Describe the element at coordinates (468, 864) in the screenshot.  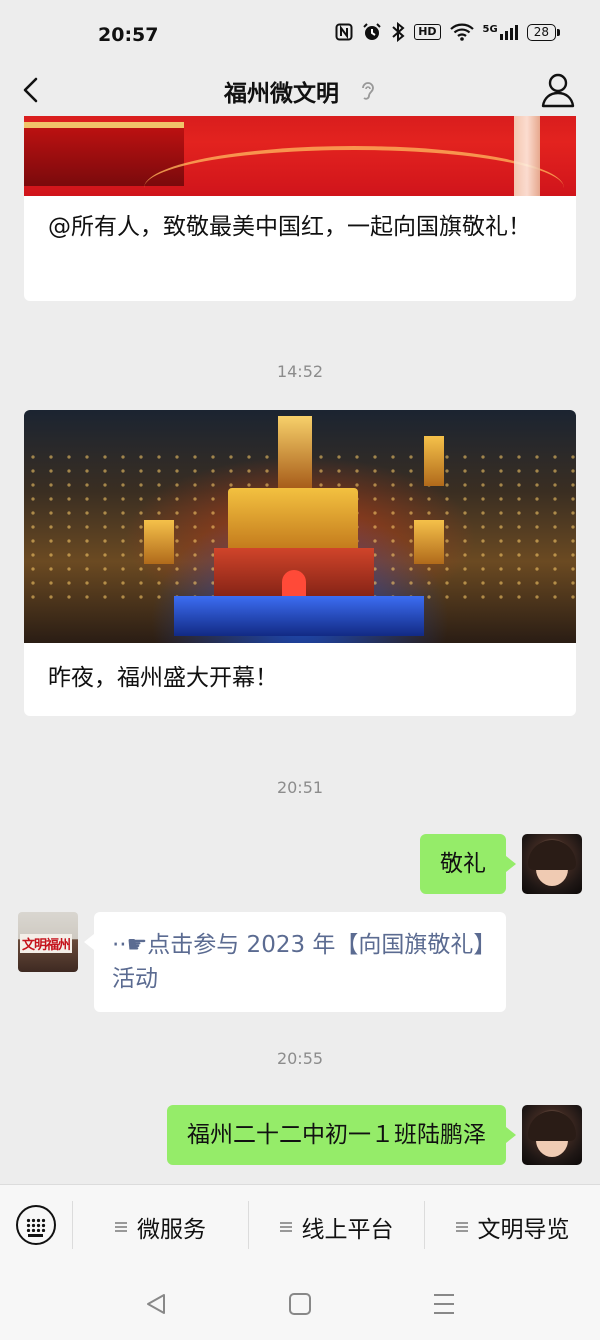
I see `my-message-bubble: 敬礼` at that location.